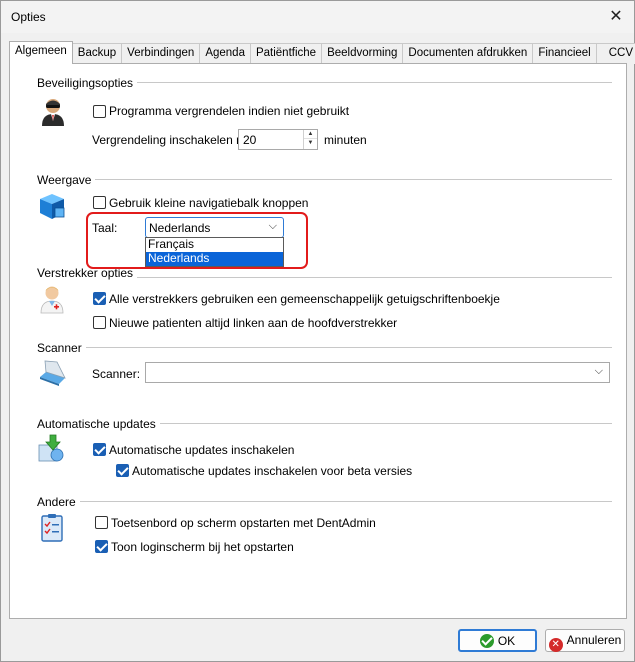 The width and height of the screenshot is (635, 662). What do you see at coordinates (214, 227) in the screenshot?
I see `language-select: Nederlands ⌵` at bounding box center [214, 227].